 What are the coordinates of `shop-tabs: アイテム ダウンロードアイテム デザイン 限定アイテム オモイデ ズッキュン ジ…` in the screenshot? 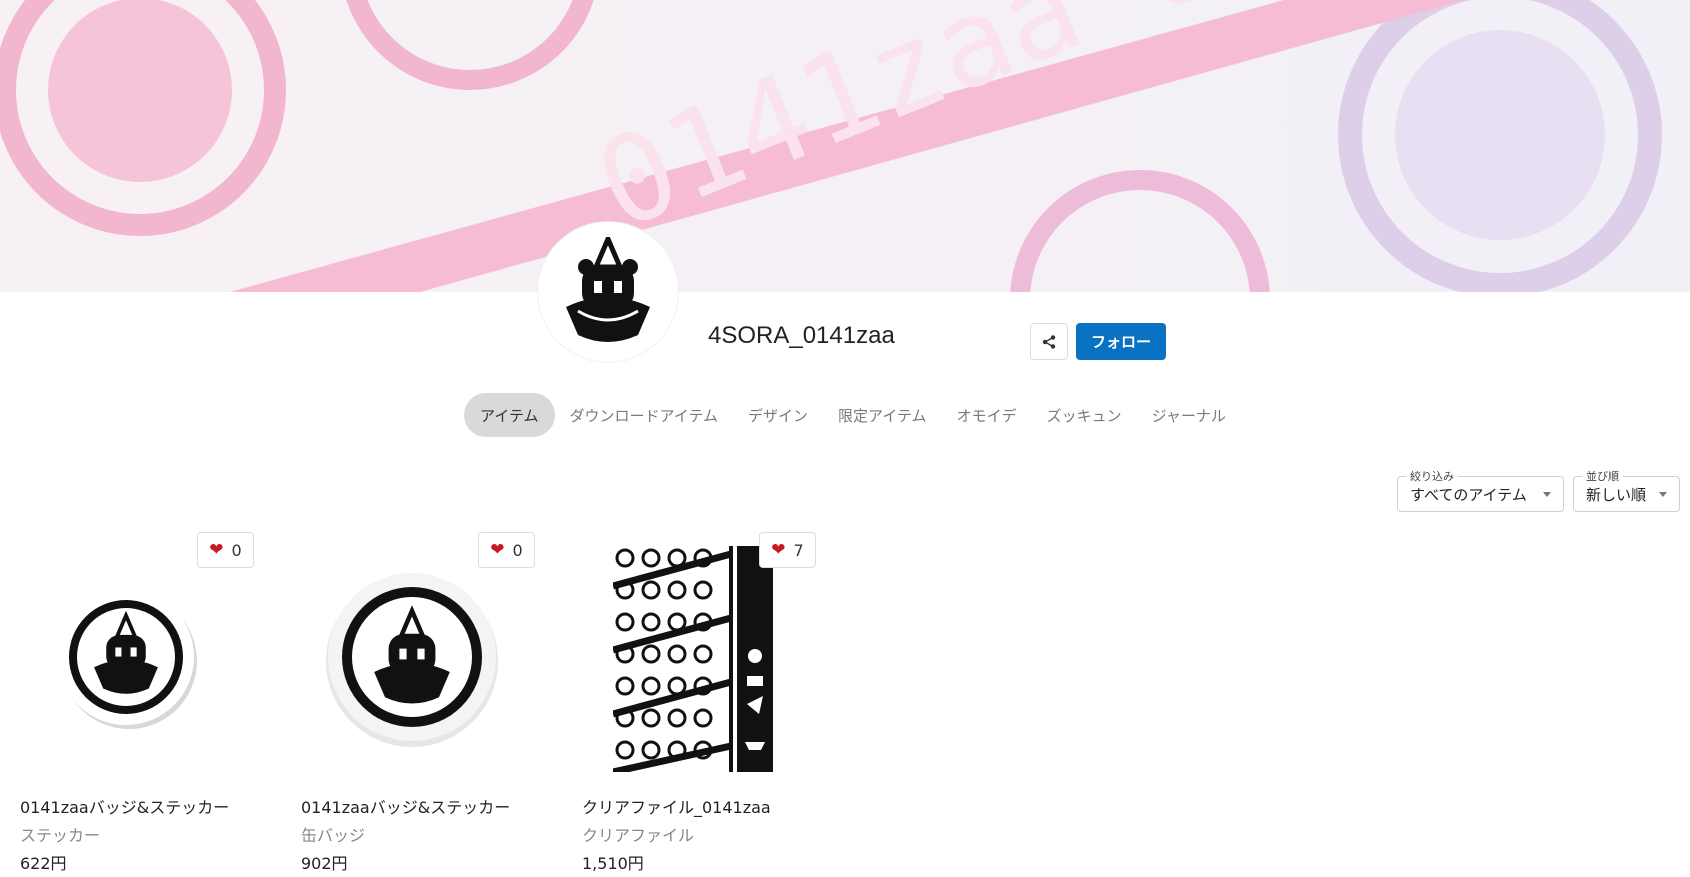 It's located at (852, 415).